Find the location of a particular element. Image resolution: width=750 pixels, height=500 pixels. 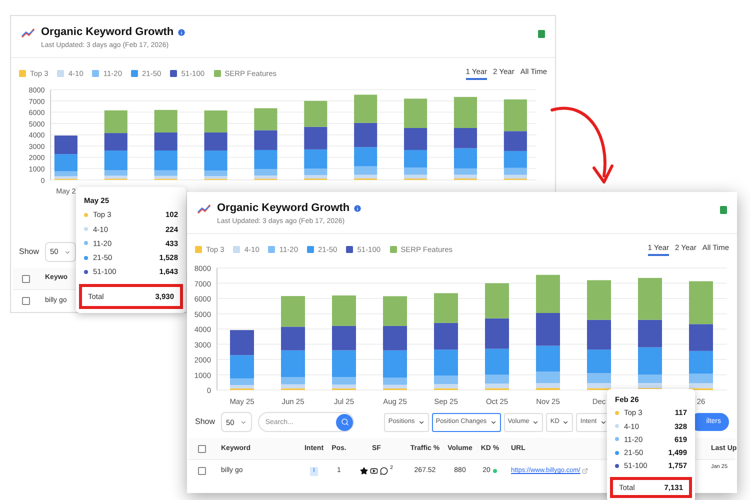

chat-bubble-icon is located at coordinates (384, 471).